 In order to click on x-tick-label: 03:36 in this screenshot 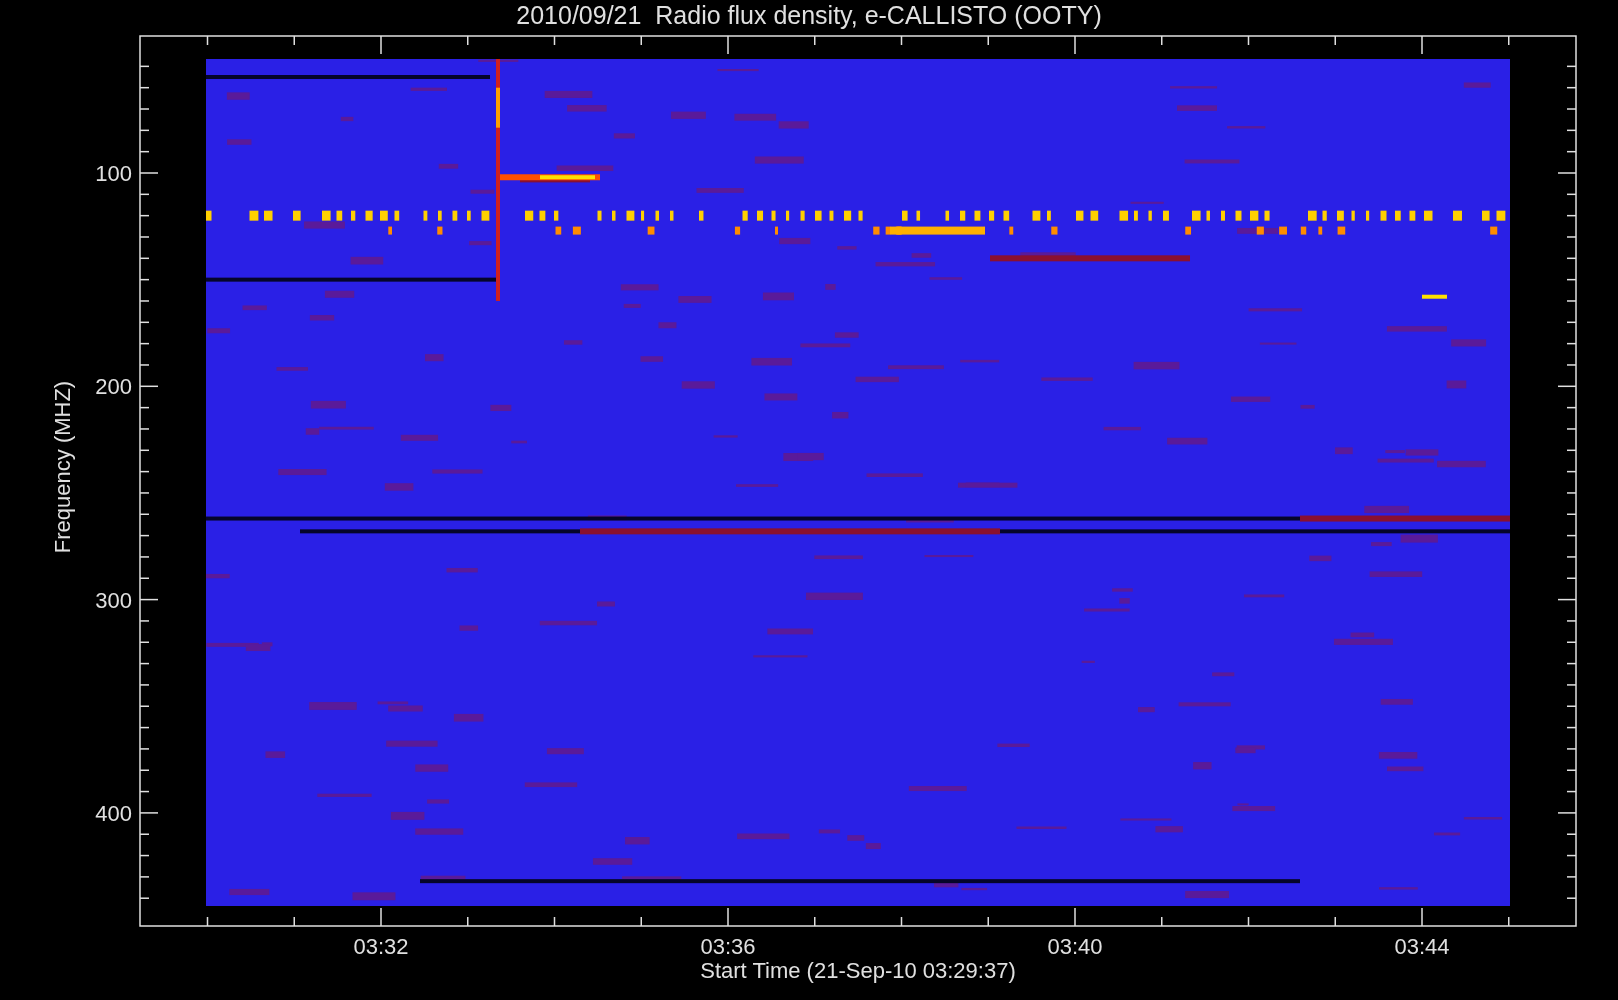, I will do `click(728, 946)`.